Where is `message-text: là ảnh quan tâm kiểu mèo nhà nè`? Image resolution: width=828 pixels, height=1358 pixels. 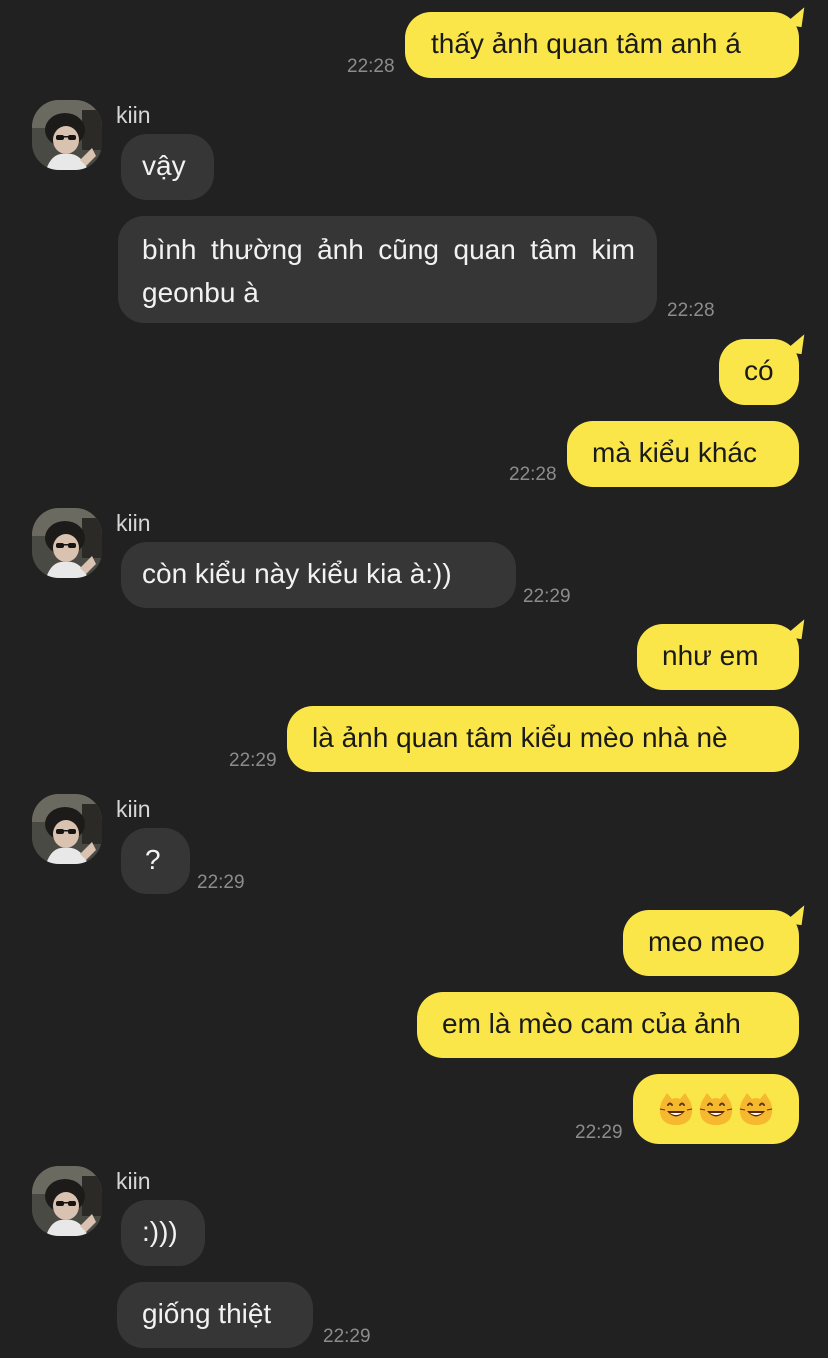
message-text: là ảnh quan tâm kiểu mèo nhà nè is located at coordinates (520, 737).